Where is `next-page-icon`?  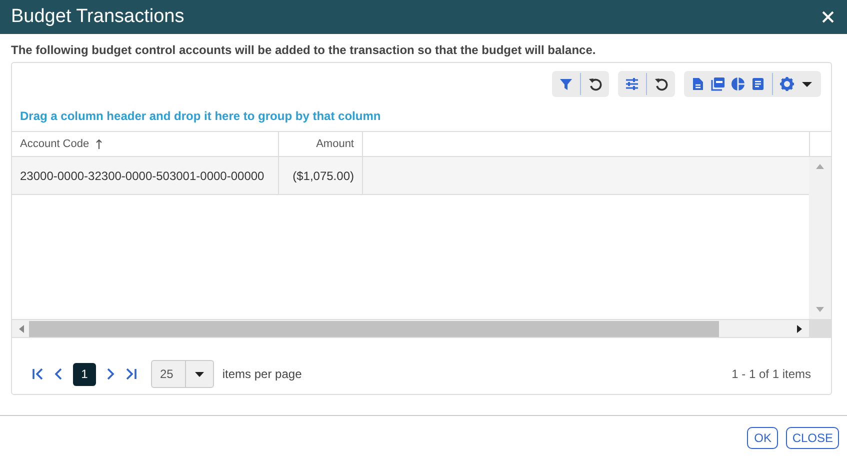
next-page-icon is located at coordinates (110, 374).